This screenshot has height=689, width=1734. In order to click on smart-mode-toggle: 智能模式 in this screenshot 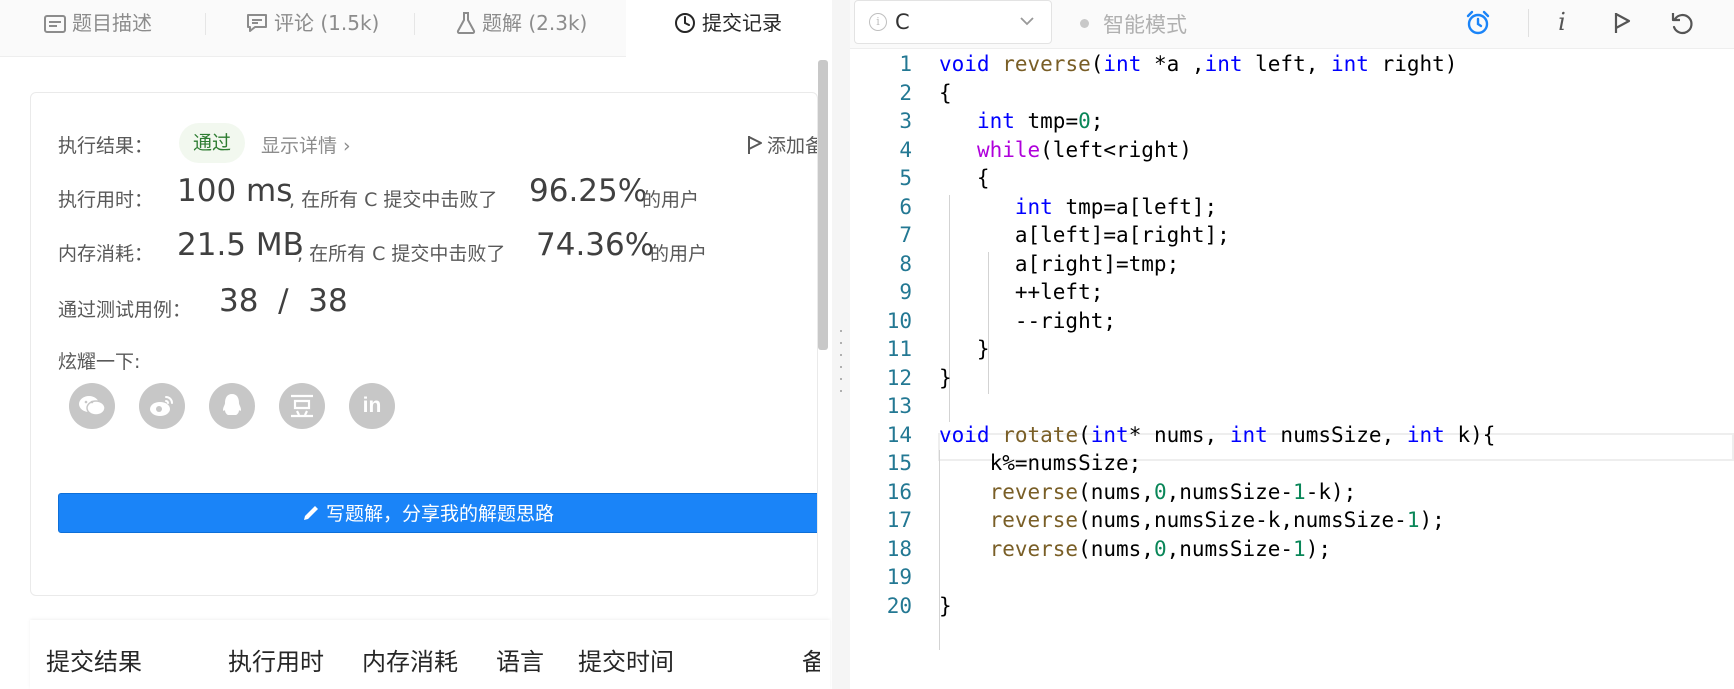, I will do `click(1133, 24)`.